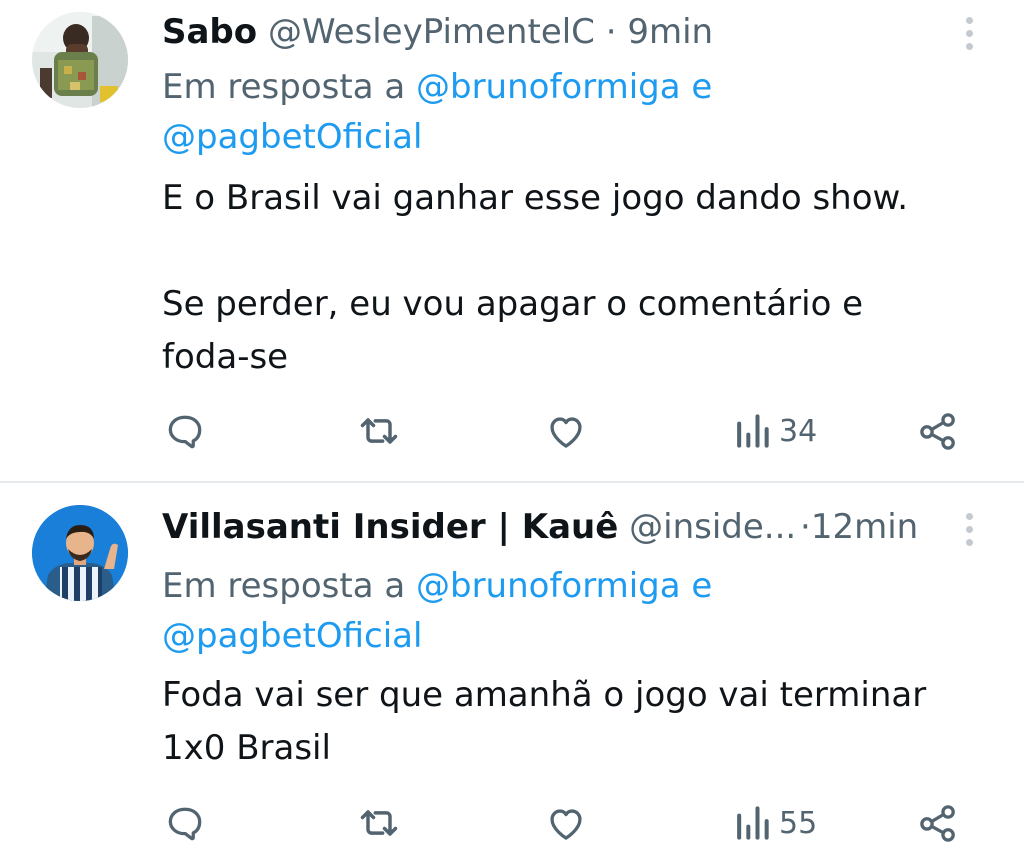 The image size is (1024, 862). I want to click on action-bar: 34, so click(512, 431).